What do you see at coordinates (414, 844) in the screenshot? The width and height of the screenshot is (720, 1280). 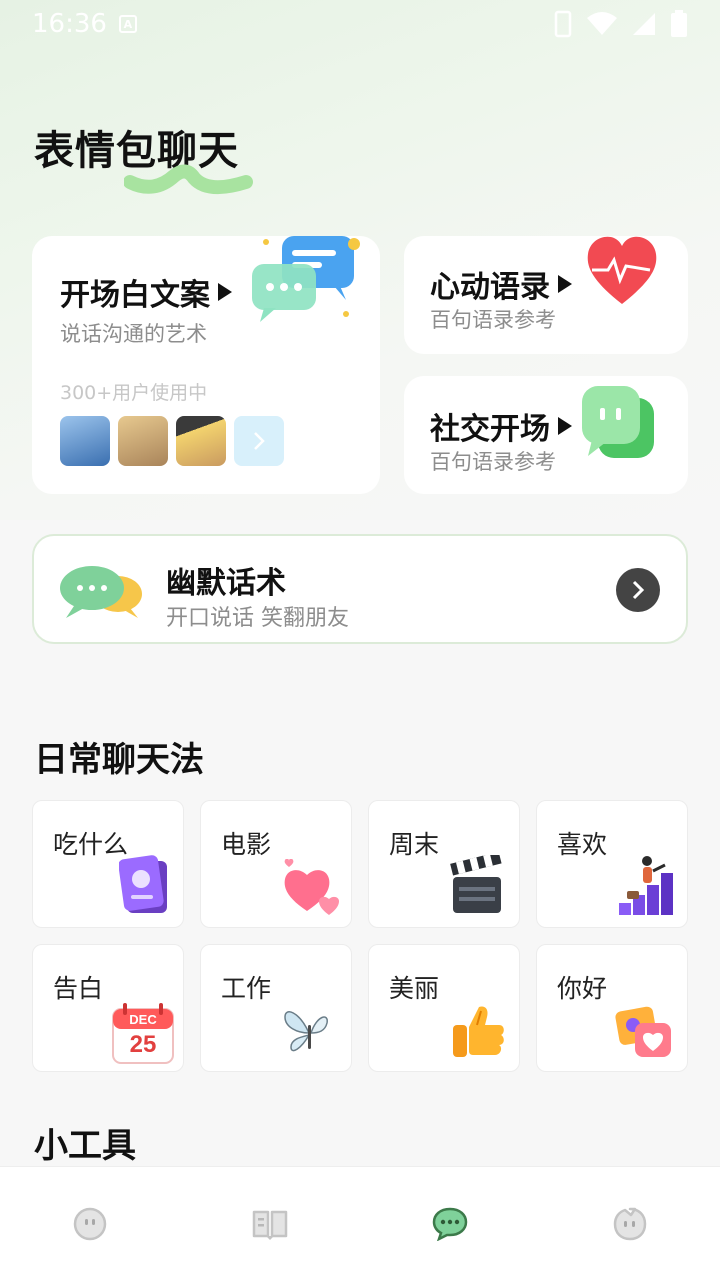 I see `tile-label: 周末` at bounding box center [414, 844].